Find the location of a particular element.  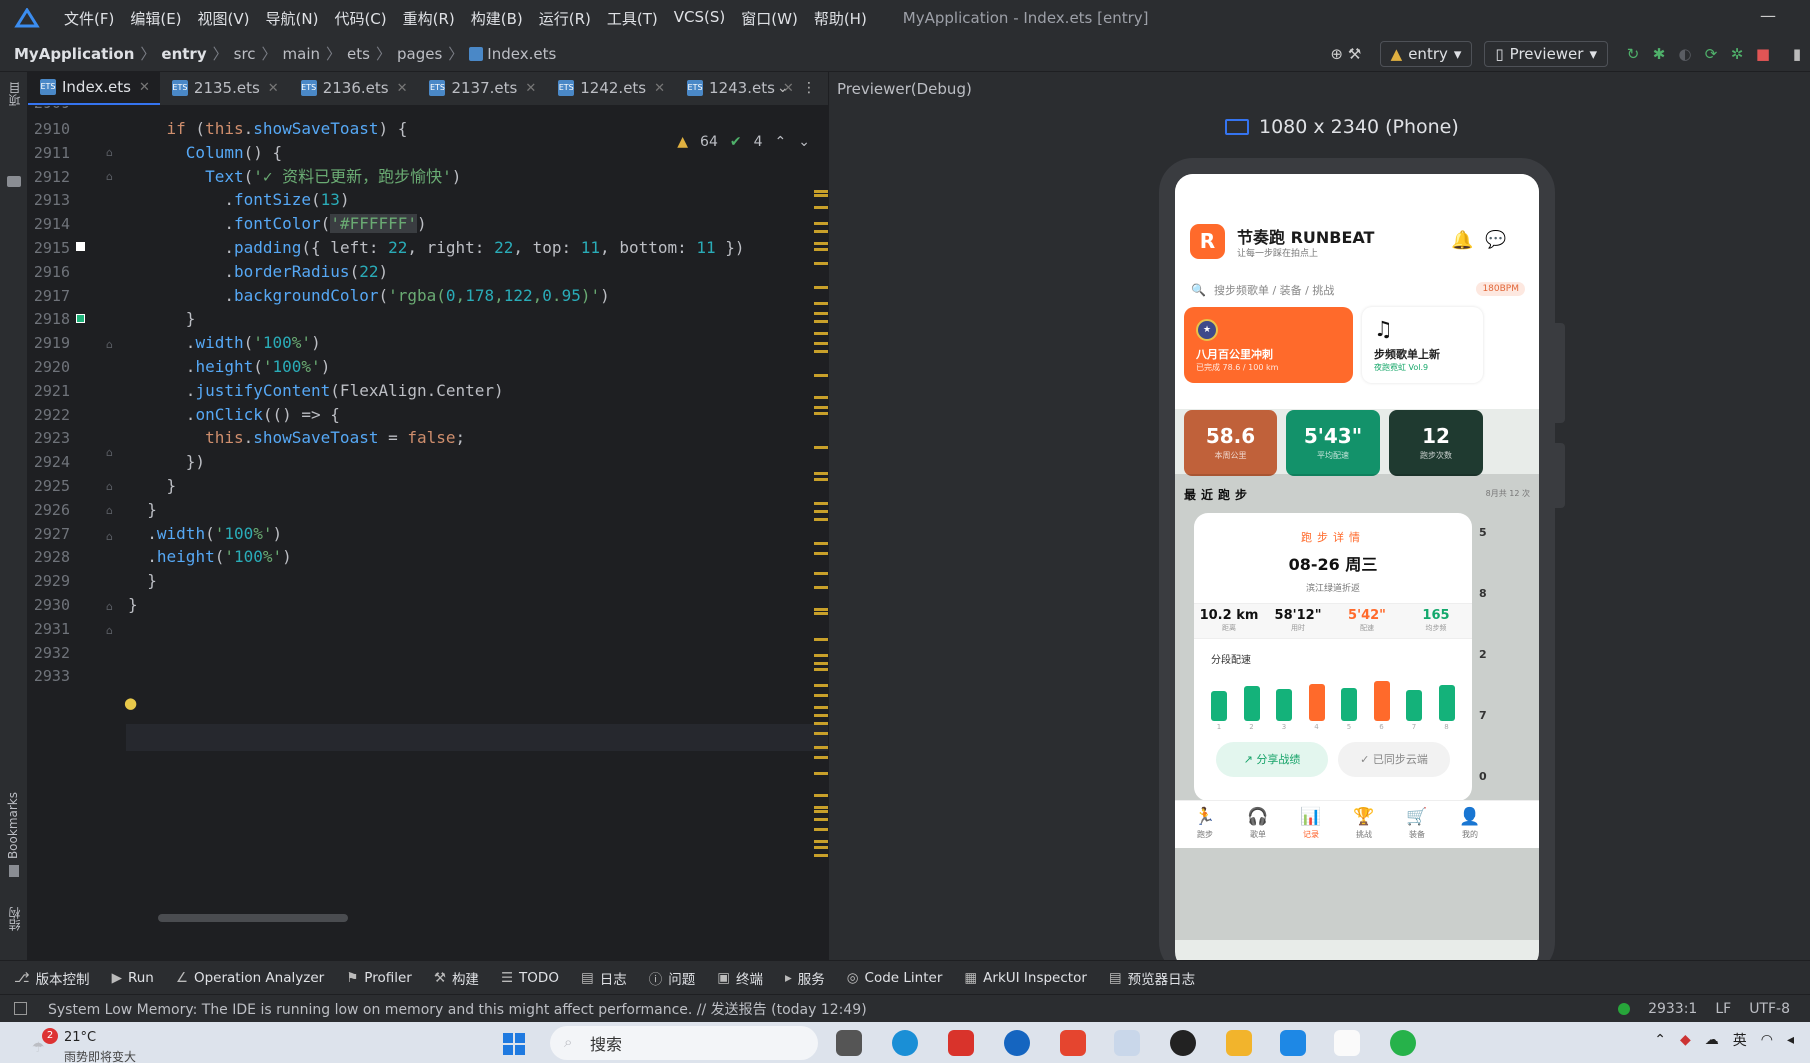

code-line: } is located at coordinates (133, 604).